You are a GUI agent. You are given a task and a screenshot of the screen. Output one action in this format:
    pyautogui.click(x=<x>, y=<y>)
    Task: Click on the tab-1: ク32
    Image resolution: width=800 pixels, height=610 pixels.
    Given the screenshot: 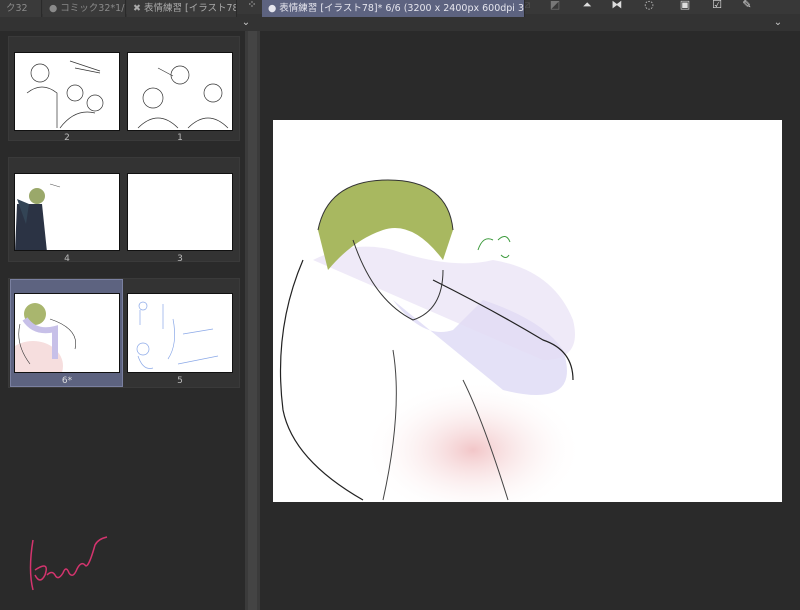 What is the action you would take?
    pyautogui.click(x=21, y=8)
    